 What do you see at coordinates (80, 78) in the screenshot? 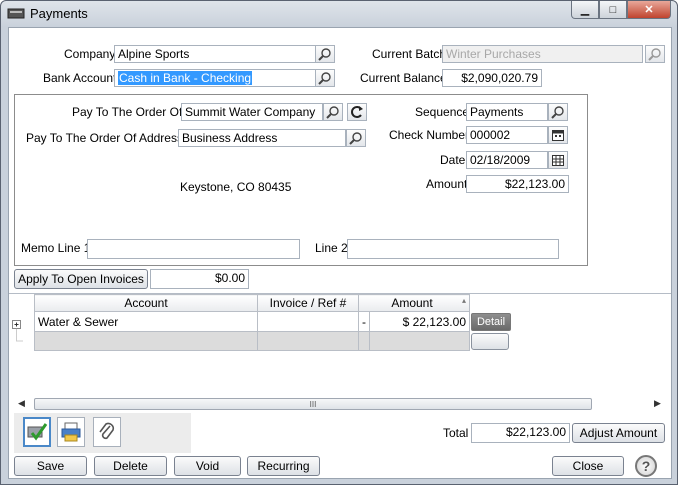
I see `bank-account-label: Bank Account` at bounding box center [80, 78].